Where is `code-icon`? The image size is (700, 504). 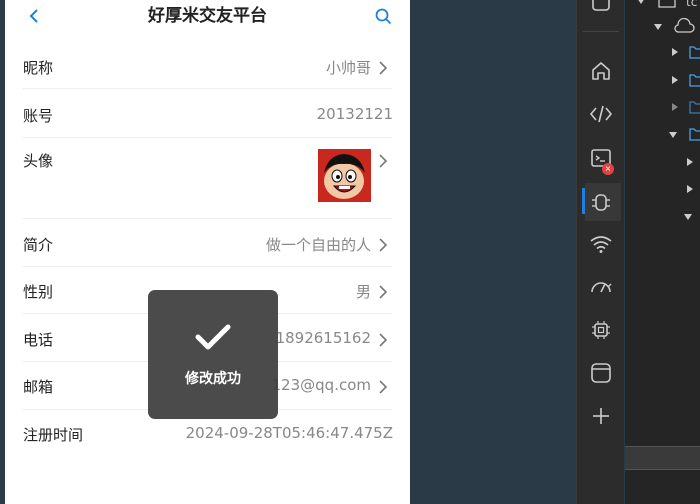 code-icon is located at coordinates (601, 114).